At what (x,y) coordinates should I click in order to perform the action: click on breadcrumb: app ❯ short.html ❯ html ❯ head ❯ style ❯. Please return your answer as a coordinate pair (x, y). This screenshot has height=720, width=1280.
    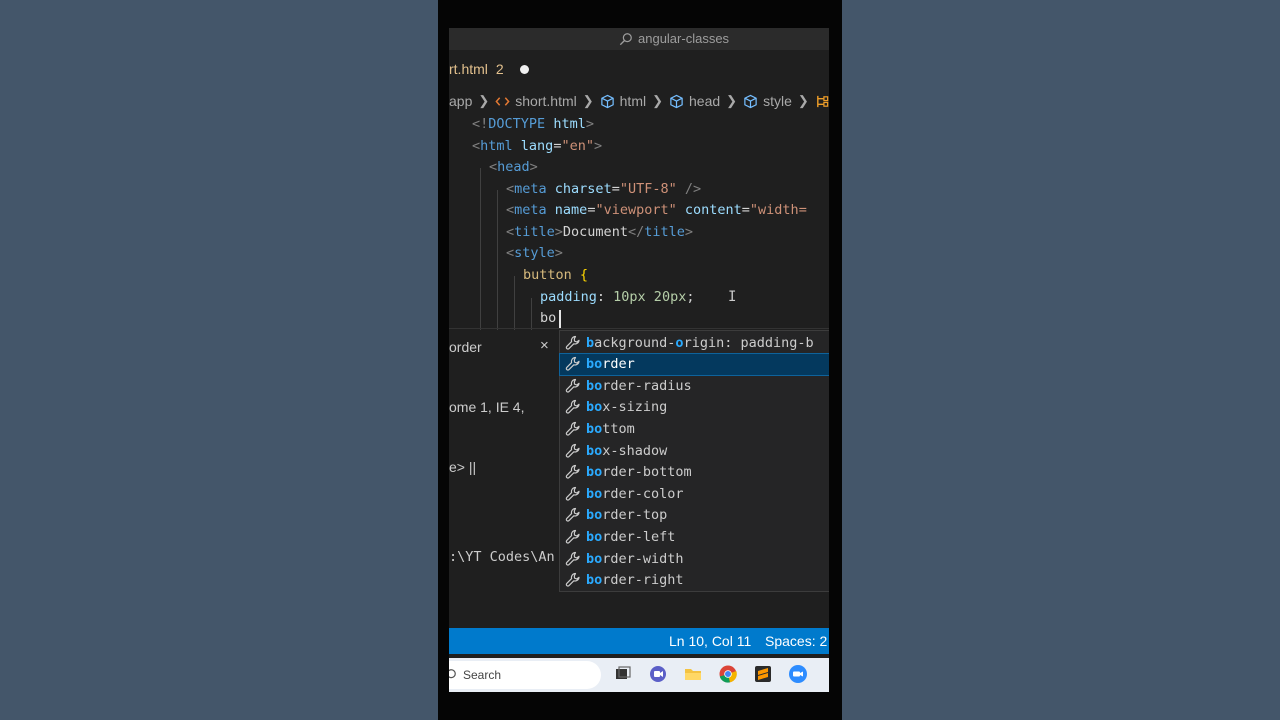
    Looking at the image, I should click on (639, 101).